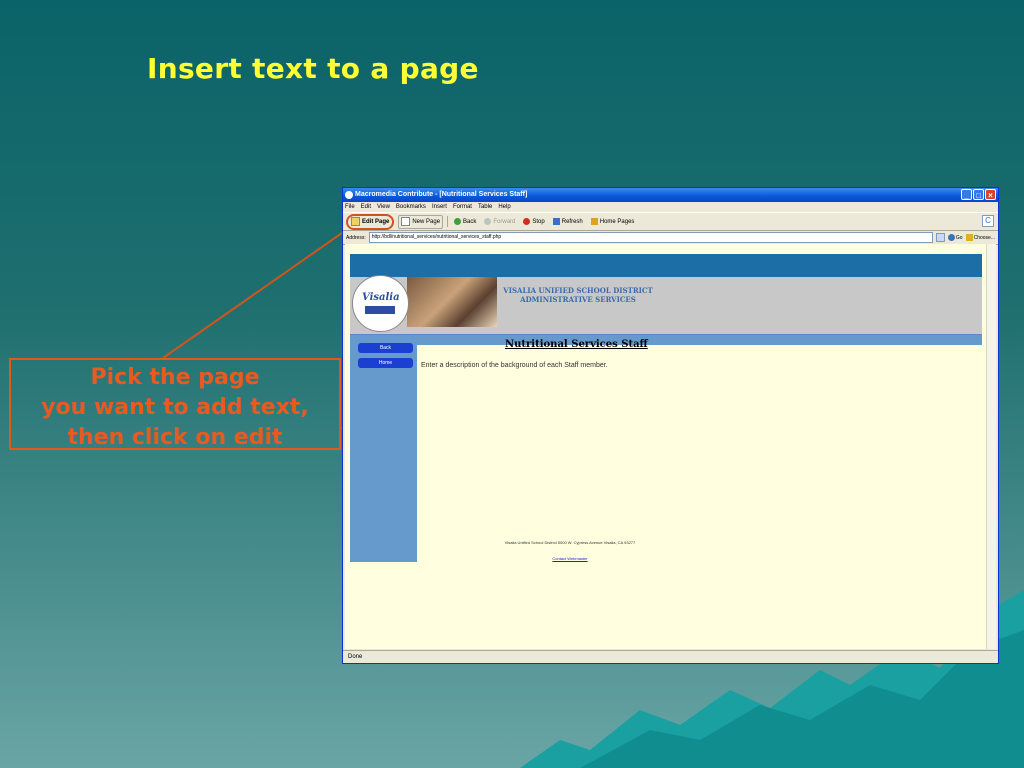 This screenshot has height=768, width=1024. Describe the element at coordinates (383, 448) in the screenshot. I see `nav-sidebar: Back Home` at that location.